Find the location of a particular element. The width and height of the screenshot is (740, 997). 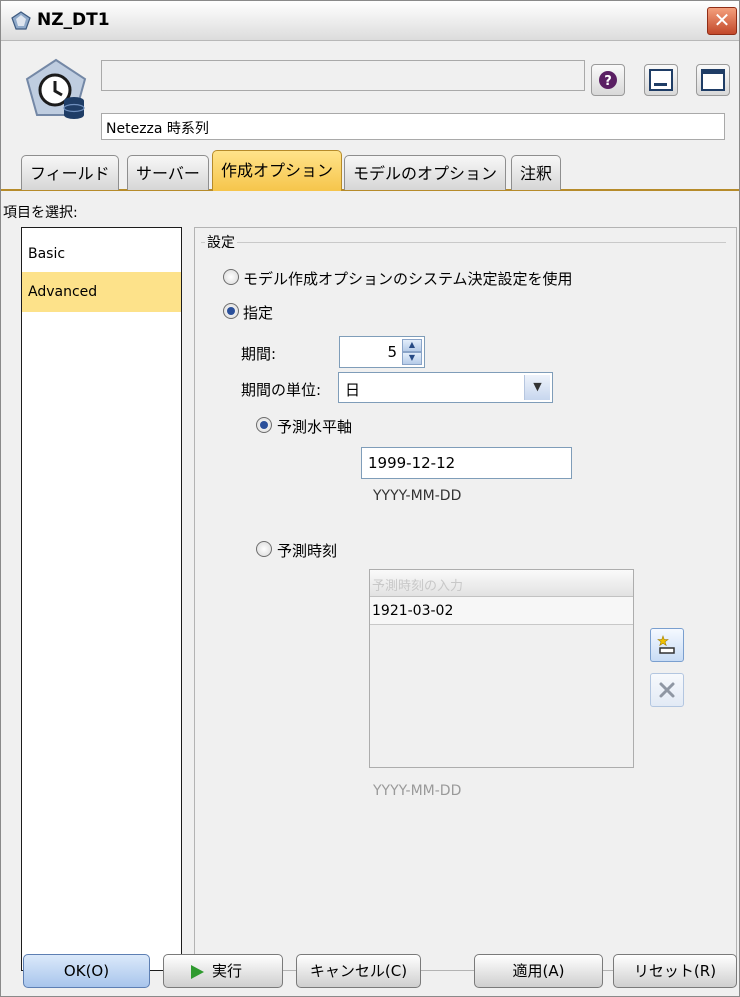

help-button: ? is located at coordinates (608, 80).